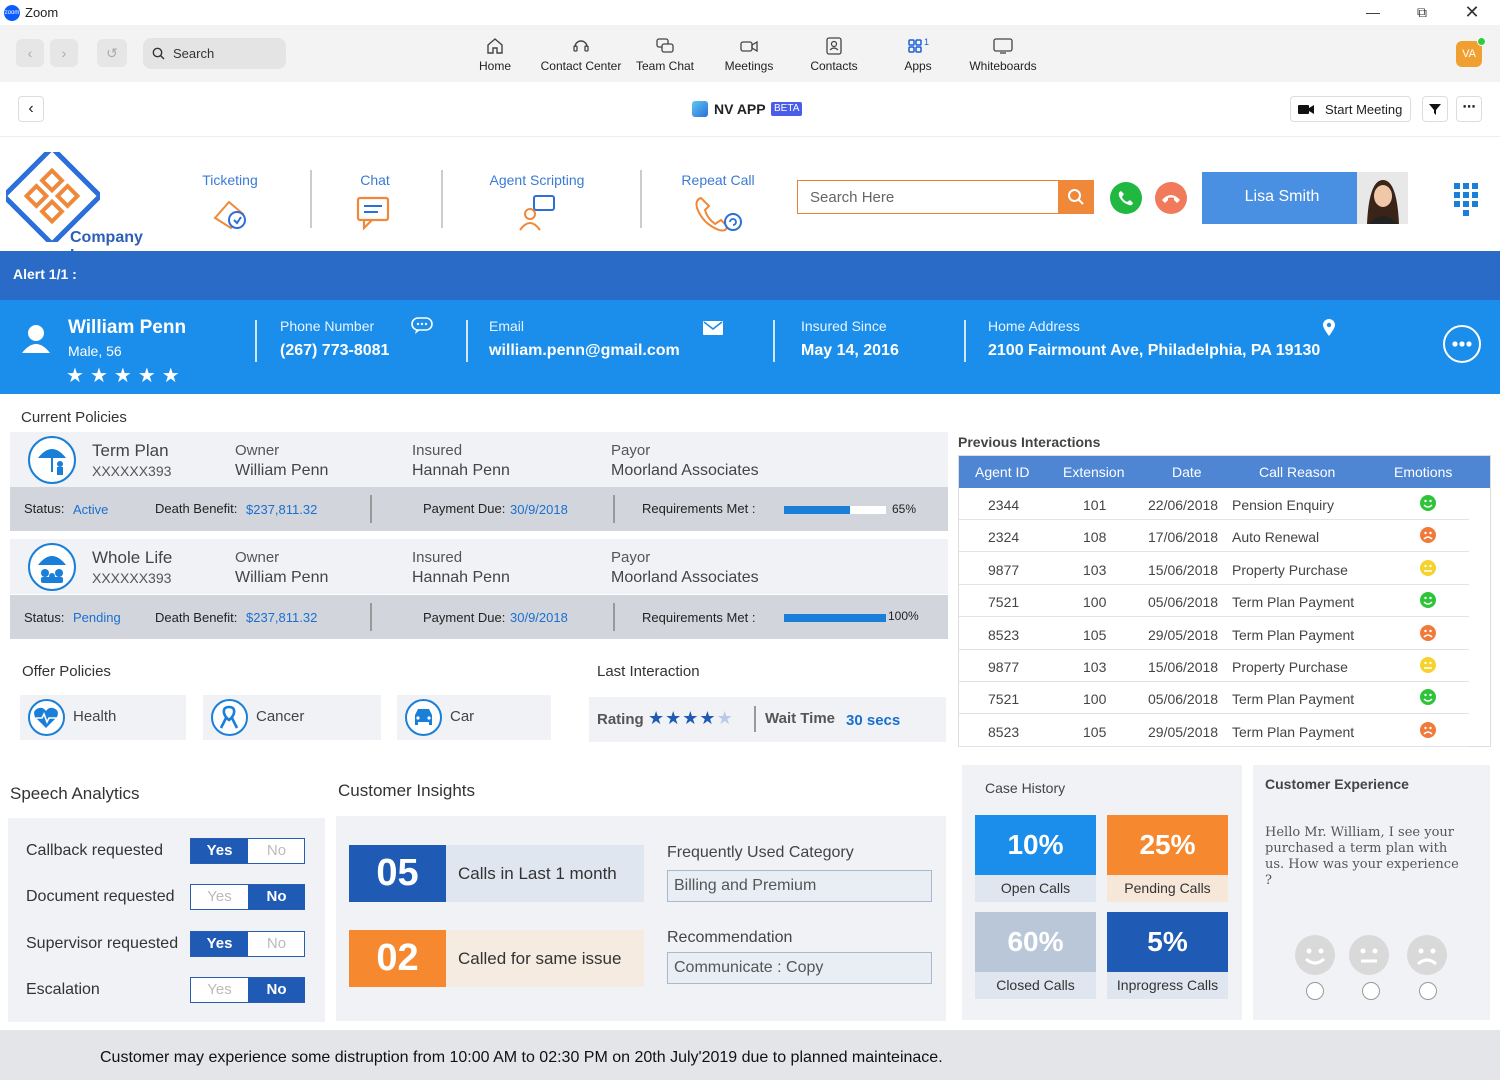 This screenshot has height=1080, width=1500. Describe the element at coordinates (464, 508) in the screenshot. I see `payment-due-label: Payment Due:` at that location.